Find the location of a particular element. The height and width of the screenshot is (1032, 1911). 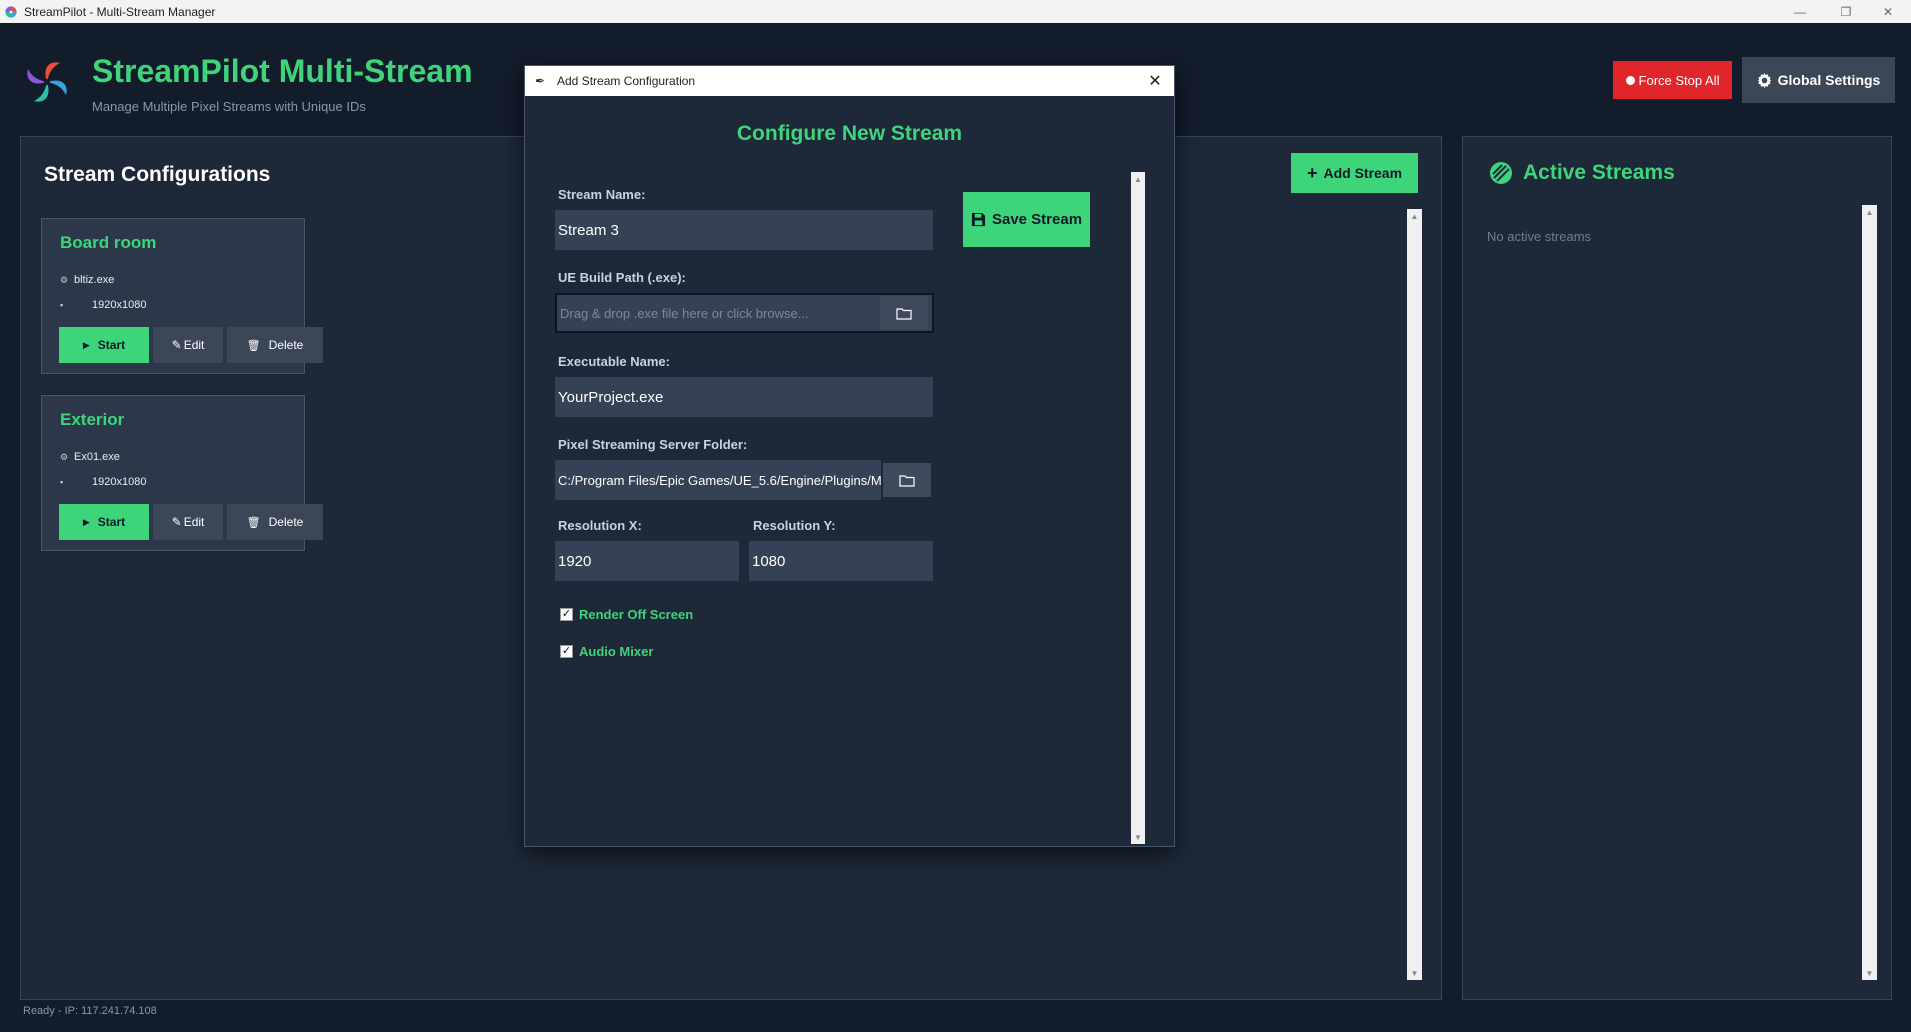

stream-card-name: Board room is located at coordinates (108, 242).